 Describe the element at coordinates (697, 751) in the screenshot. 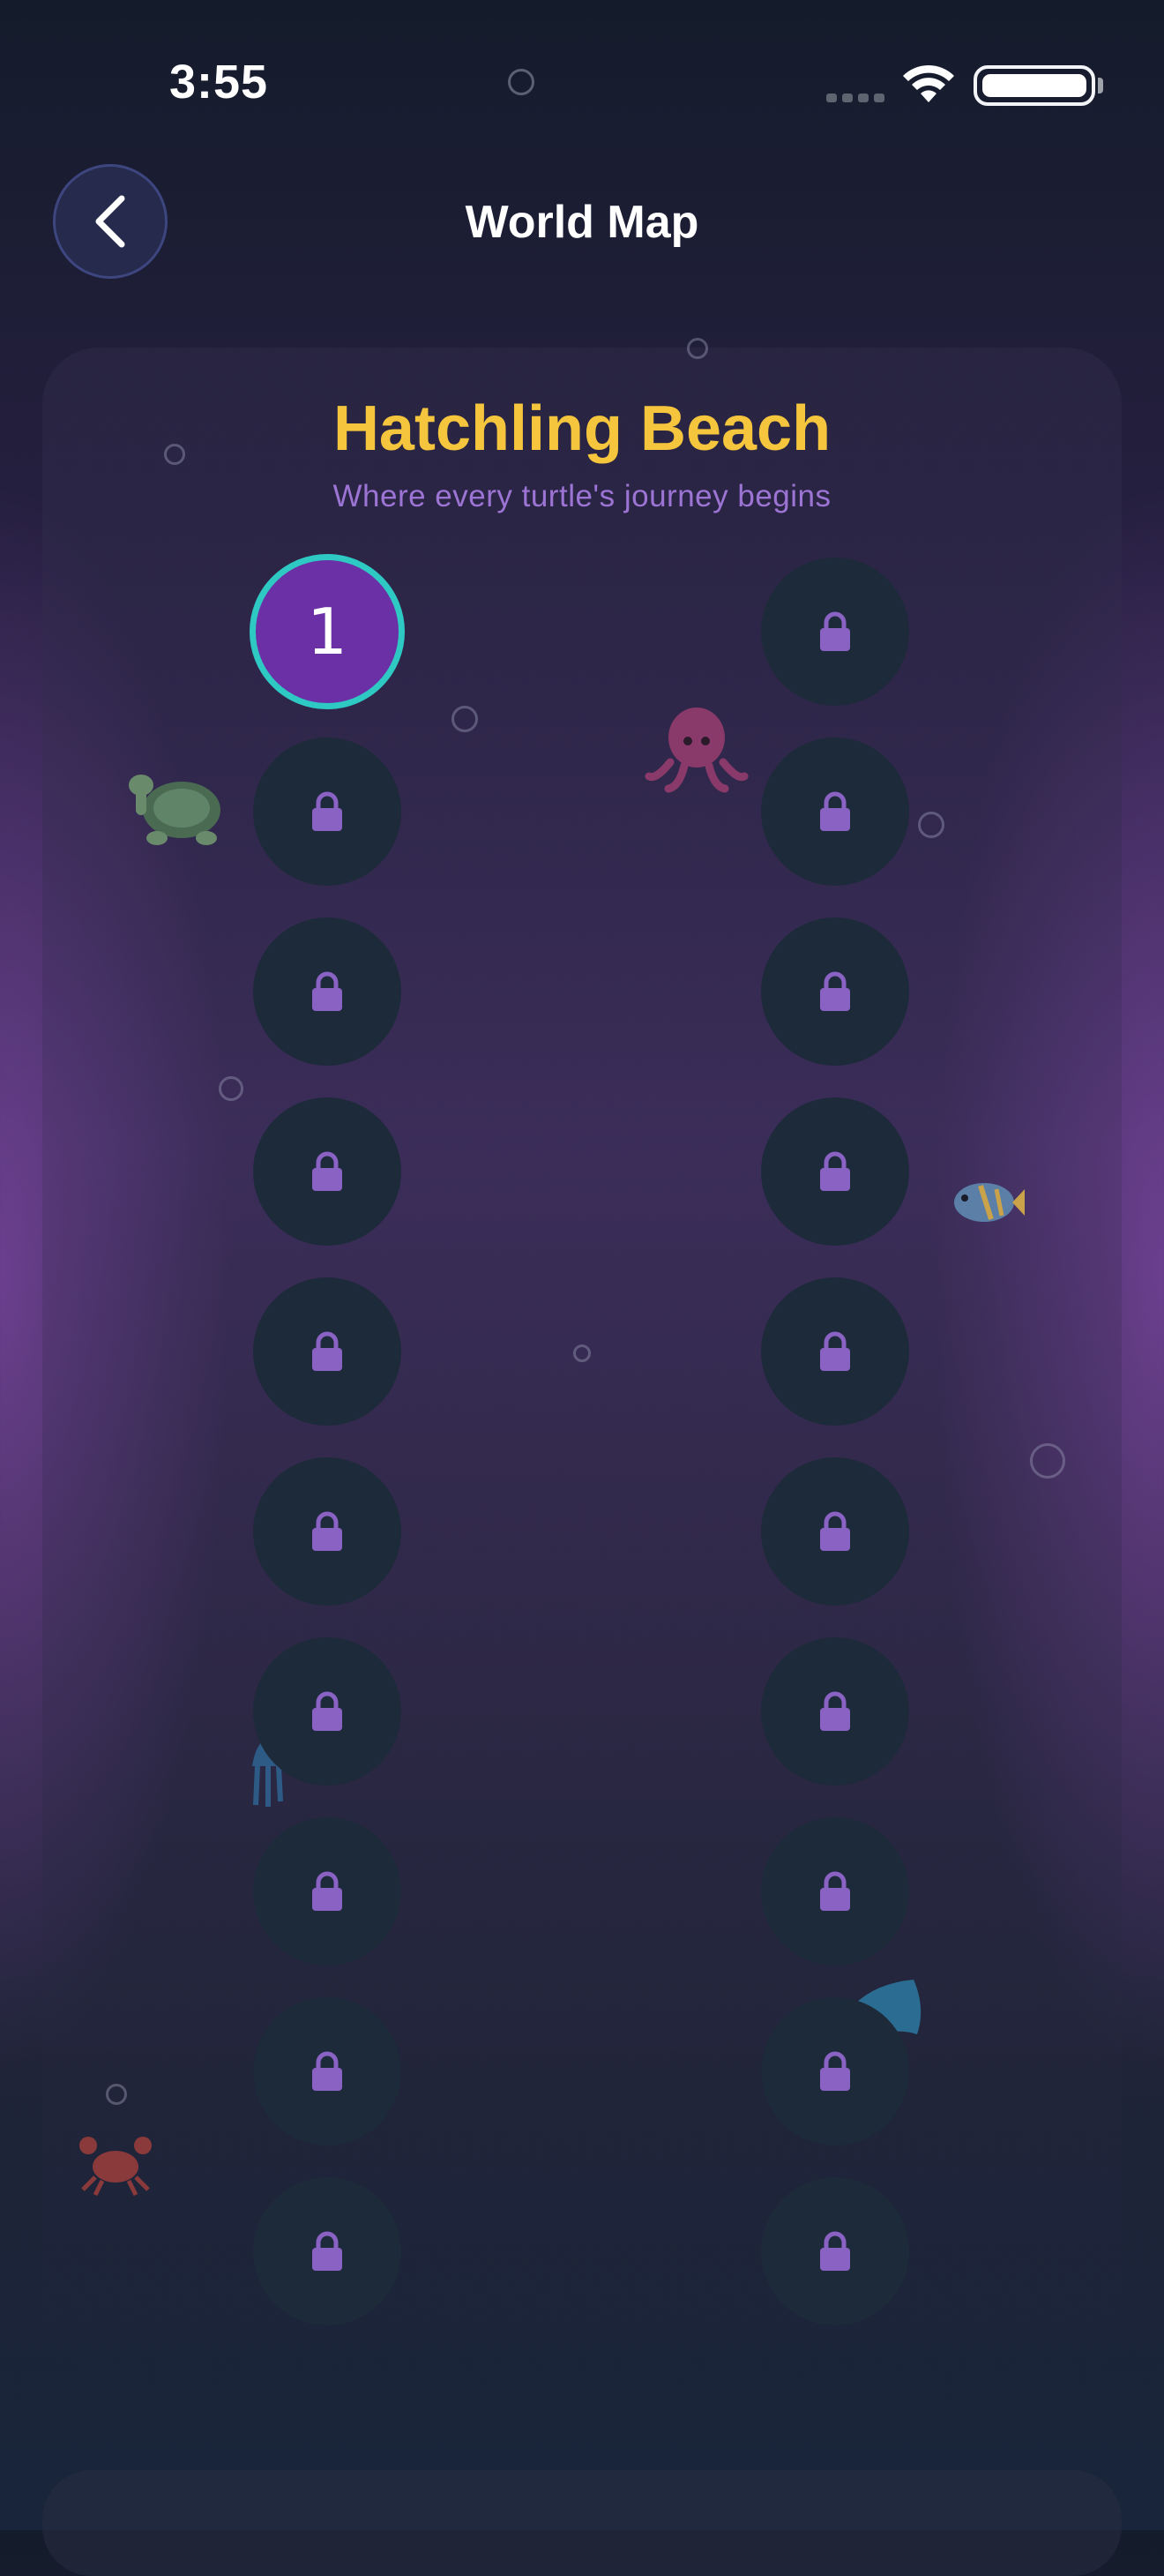

I see `octopus-icon` at that location.